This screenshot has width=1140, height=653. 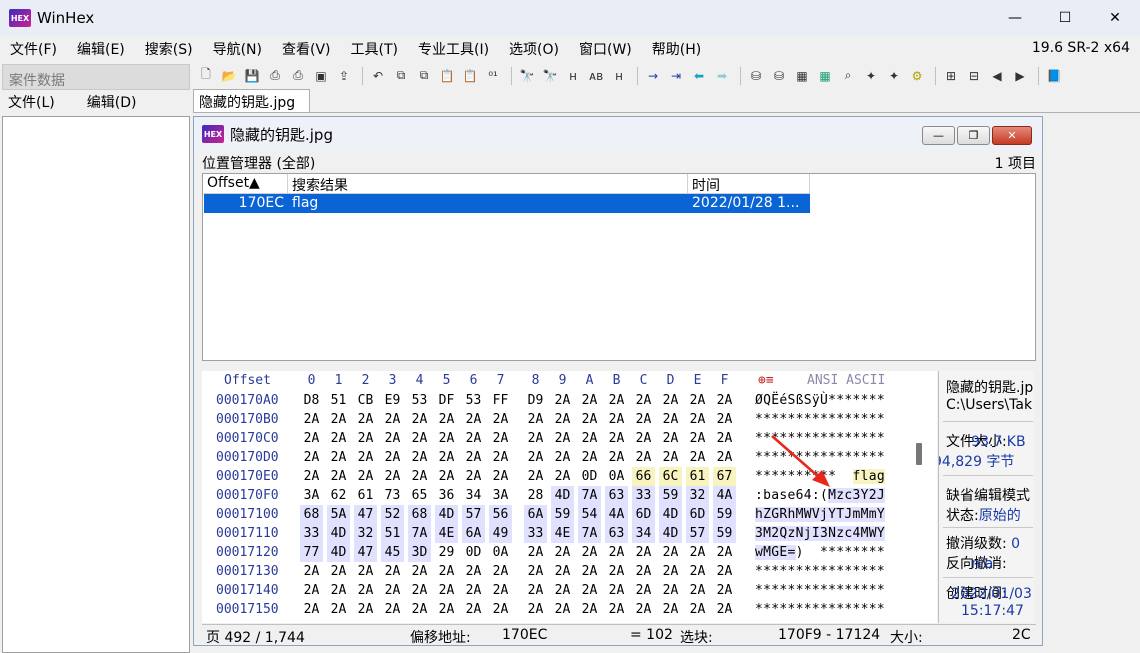 I want to click on hex-byte: 4E, so click(x=562, y=533).